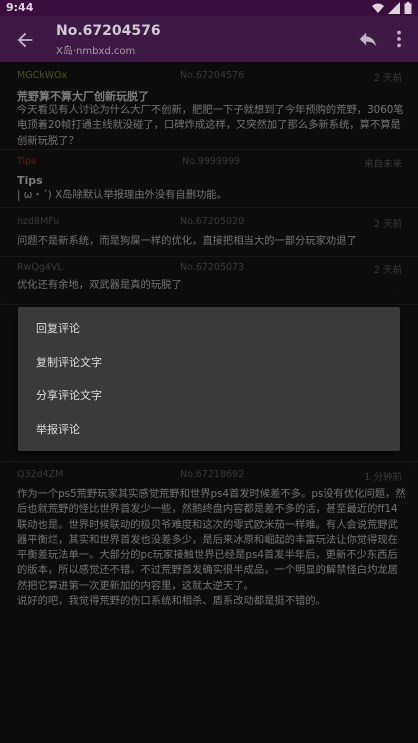 The width and height of the screenshot is (418, 743). Describe the element at coordinates (209, 362) in the screenshot. I see `menu-copy-comment-text: 复制评论文字` at that location.